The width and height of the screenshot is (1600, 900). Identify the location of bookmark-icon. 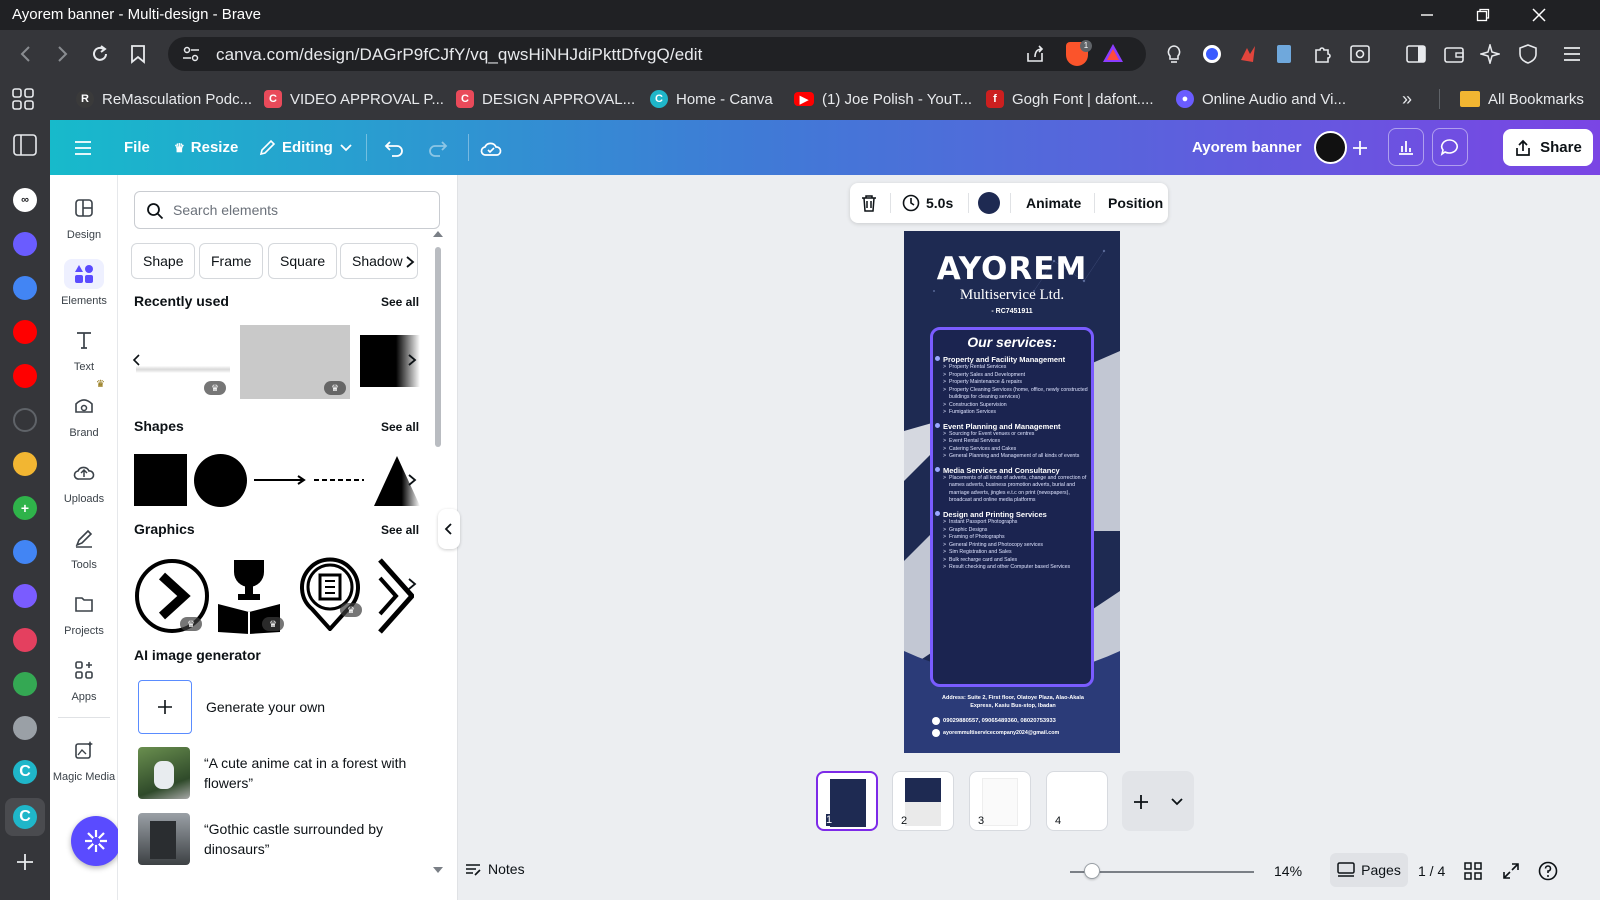
(138, 54).